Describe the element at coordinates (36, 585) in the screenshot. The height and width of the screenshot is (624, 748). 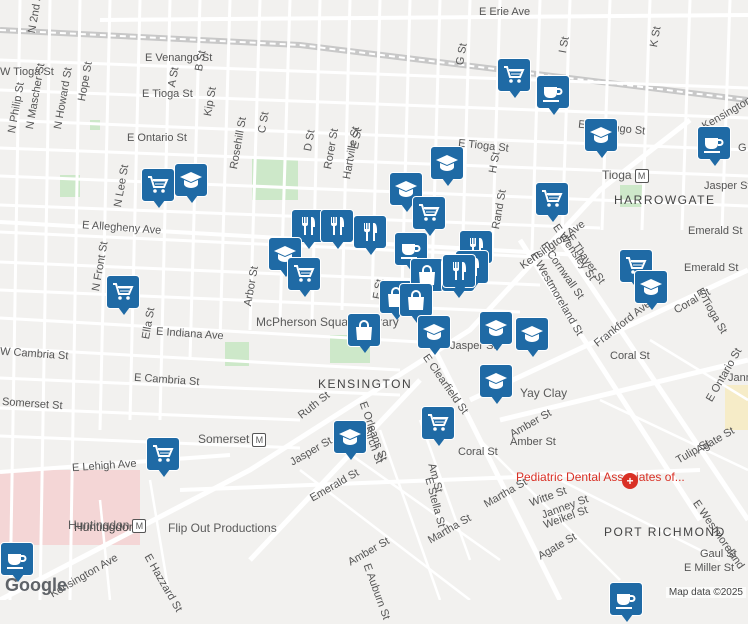
I see `google-logo: Google` at that location.